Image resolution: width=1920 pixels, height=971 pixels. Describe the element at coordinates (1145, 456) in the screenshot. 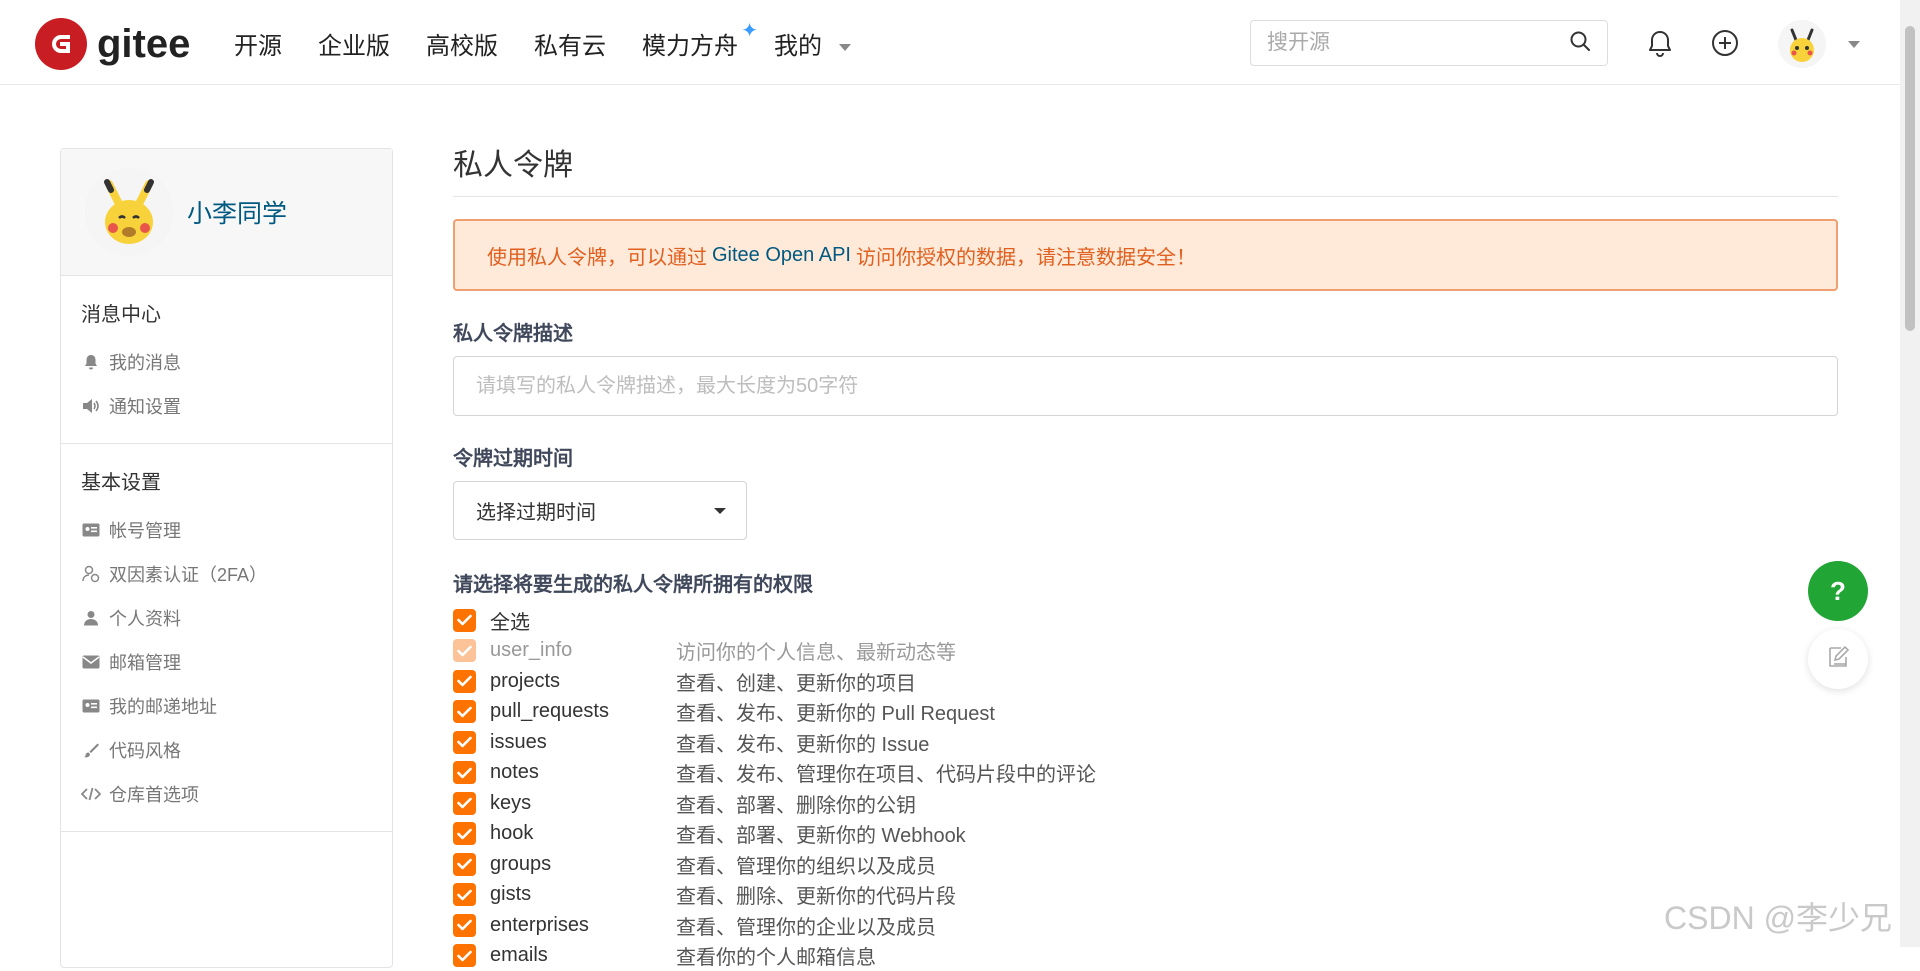

I see `expire-label: 令牌过期时间` at that location.